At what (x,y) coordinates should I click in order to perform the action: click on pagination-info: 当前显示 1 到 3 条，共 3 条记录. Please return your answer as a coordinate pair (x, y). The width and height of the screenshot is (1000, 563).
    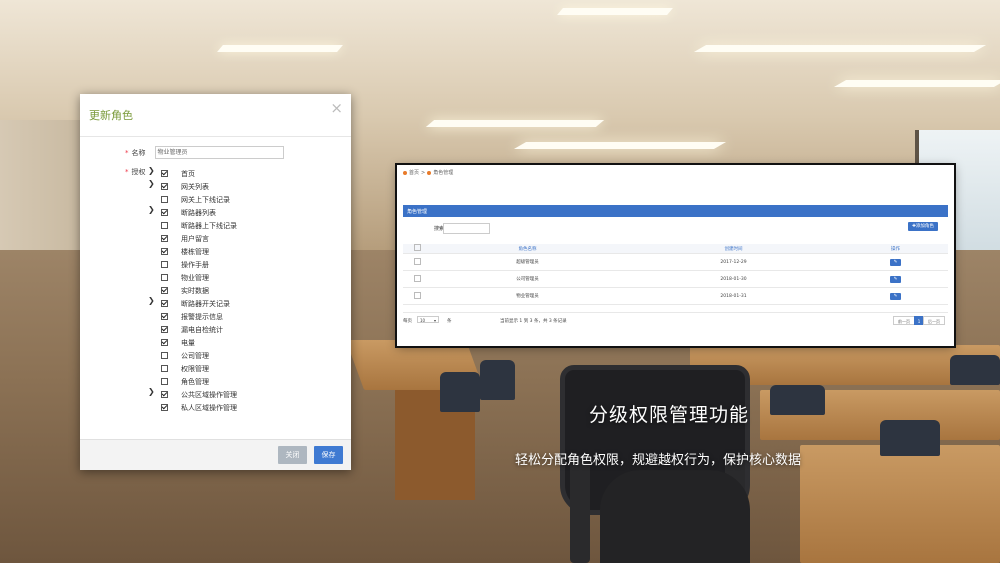
    Looking at the image, I should click on (533, 321).